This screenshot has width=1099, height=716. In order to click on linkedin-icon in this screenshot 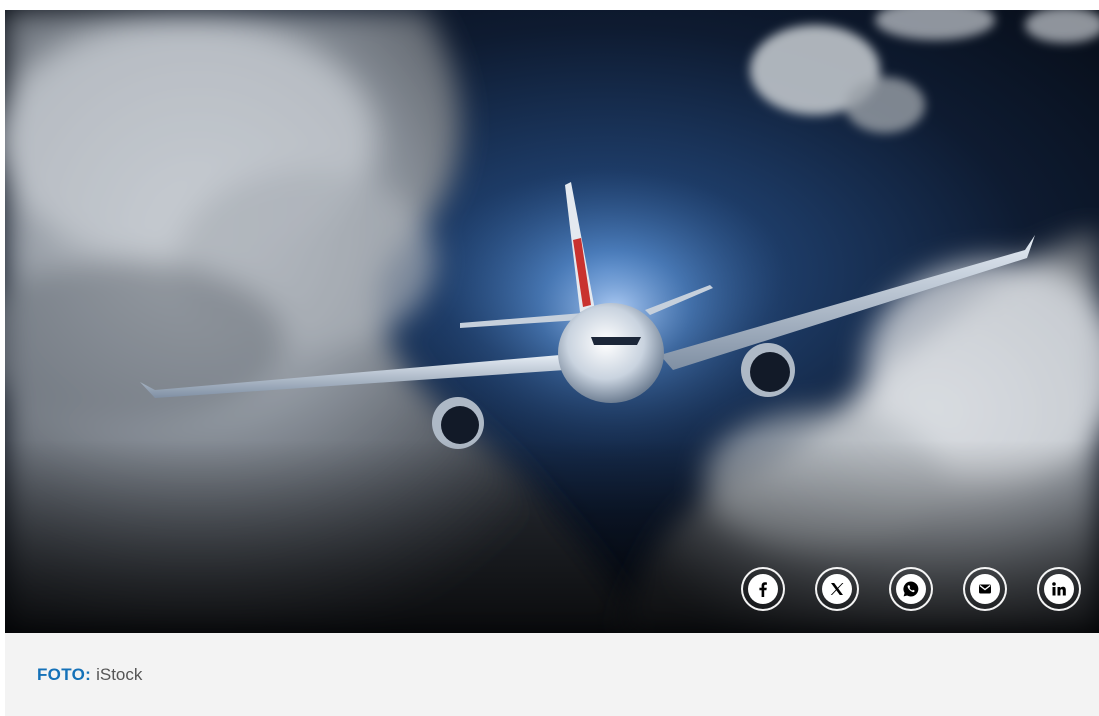, I will do `click(1059, 589)`.